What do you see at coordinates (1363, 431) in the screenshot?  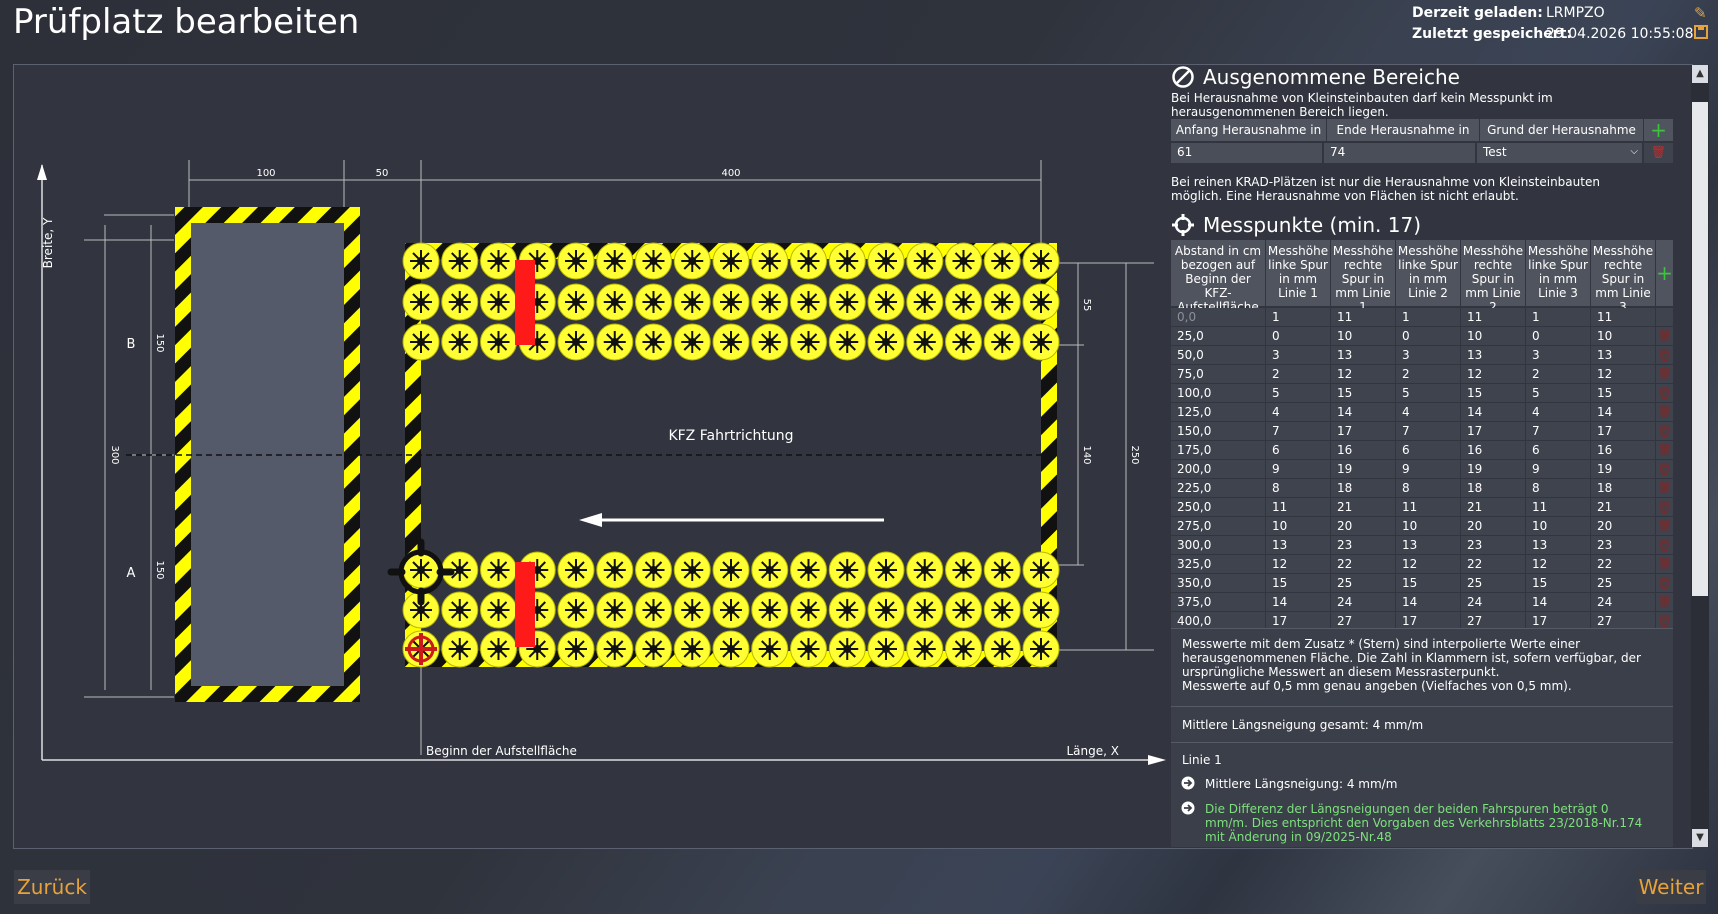 I see `measure-cell: 17` at bounding box center [1363, 431].